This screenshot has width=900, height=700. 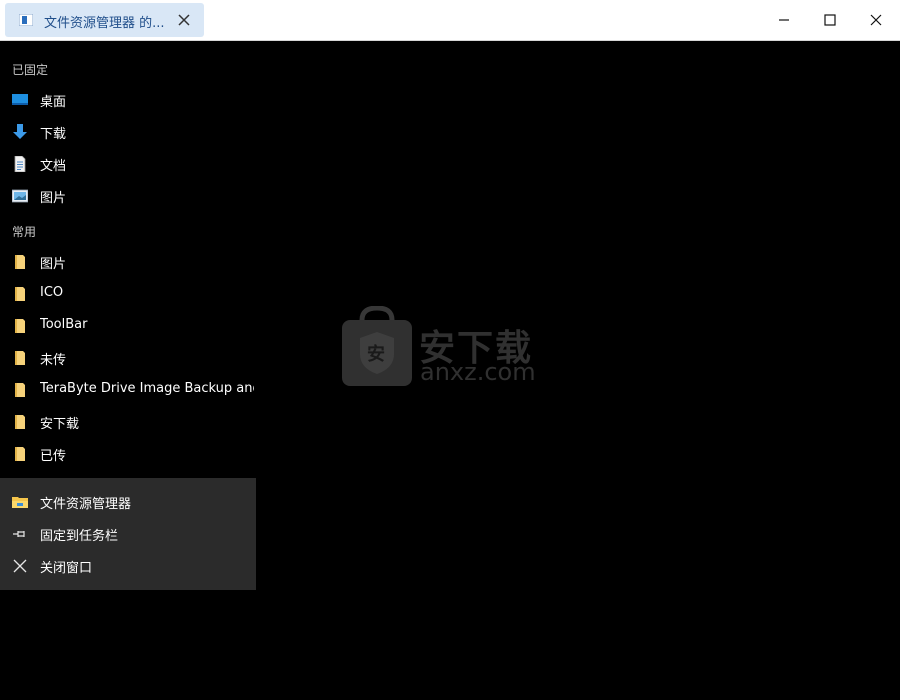 What do you see at coordinates (53, 264) in the screenshot?
I see `frequent-item-label: 图片` at bounding box center [53, 264].